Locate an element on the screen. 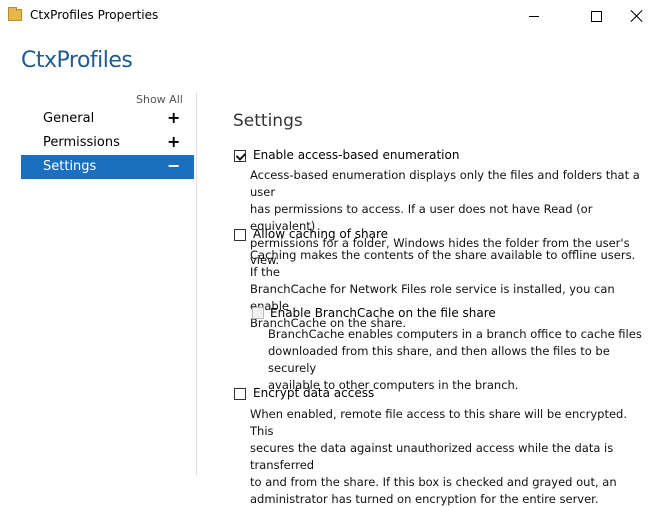 This screenshot has height=508, width=649. close-button is located at coordinates (636, 16).